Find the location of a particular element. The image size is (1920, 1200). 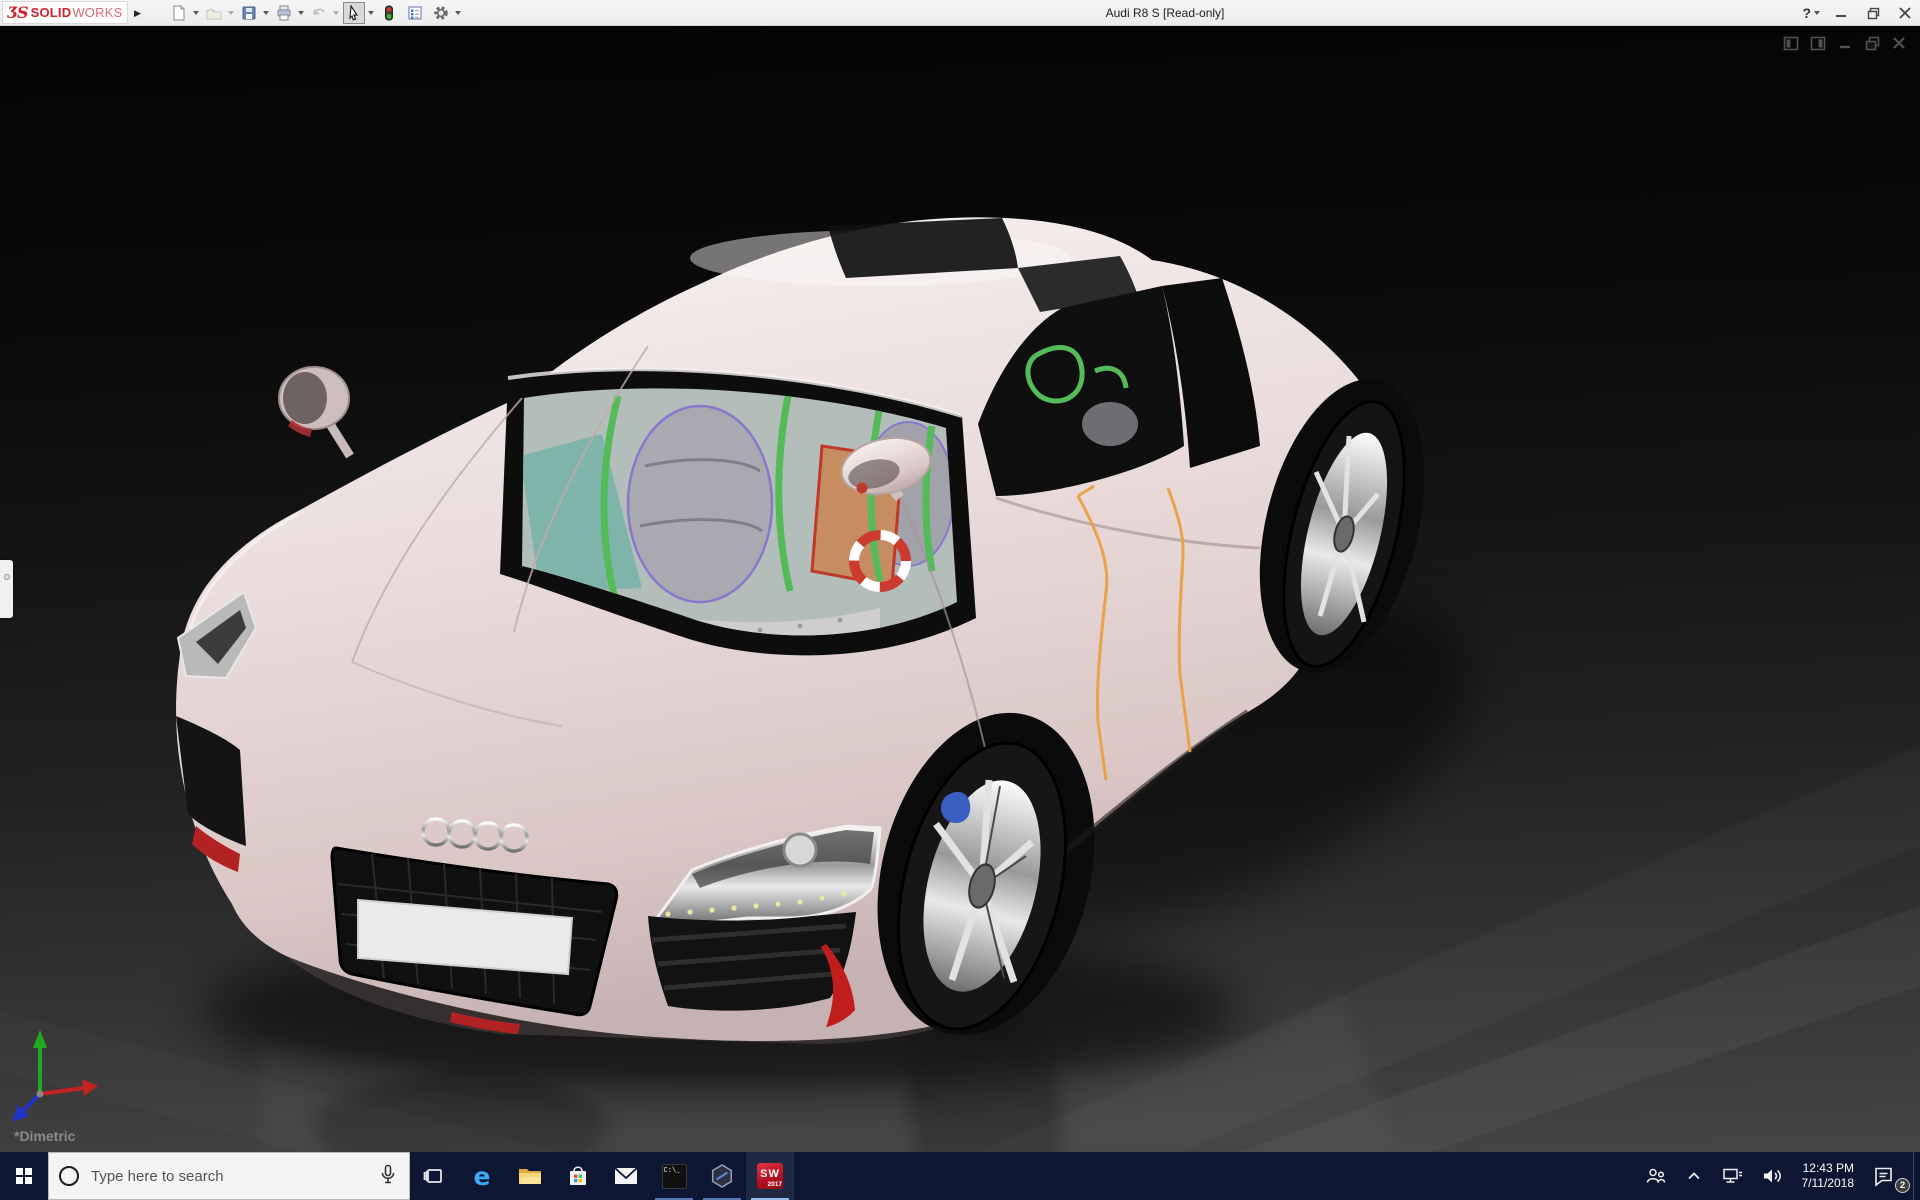

mail-icon is located at coordinates (626, 1175).